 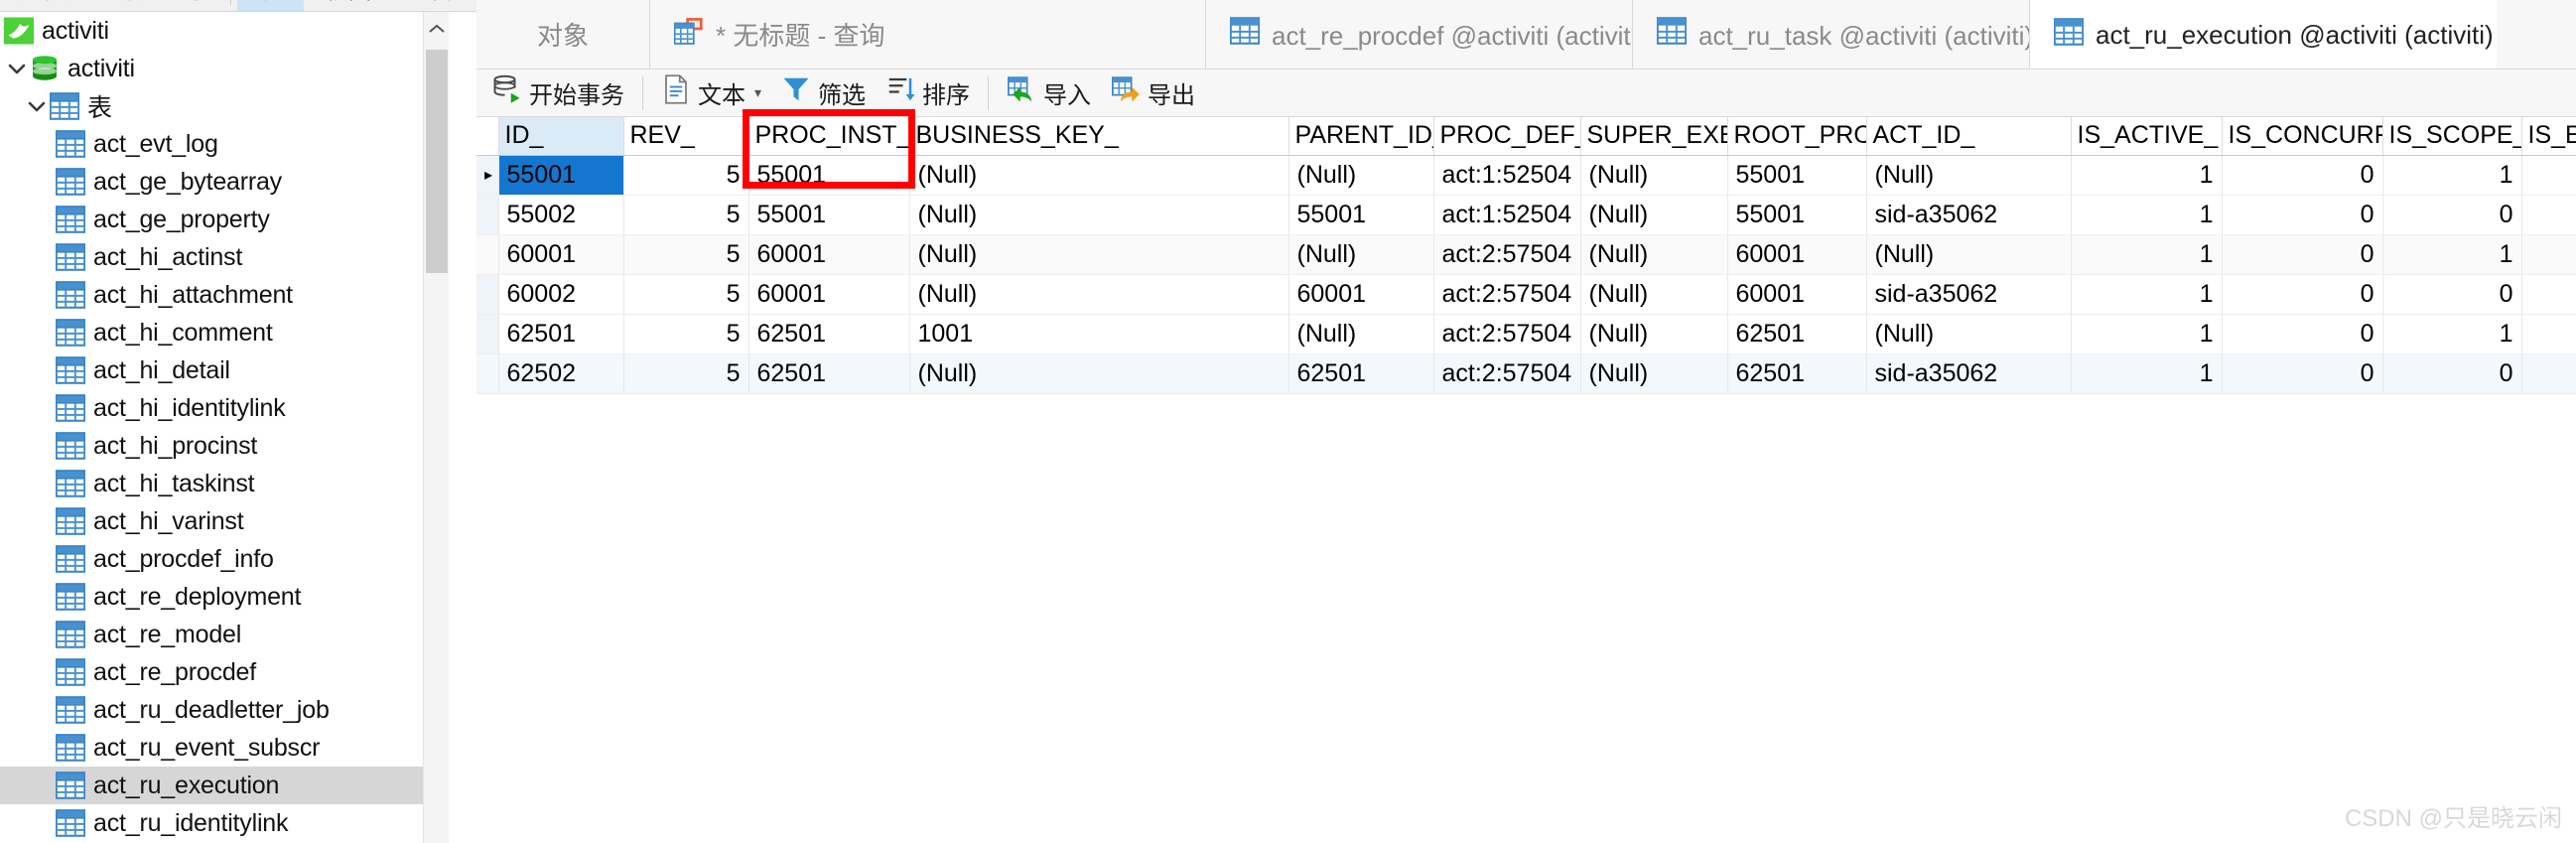 I want to click on toolbar-button-文本: 文本 ▾, so click(x=711, y=93).